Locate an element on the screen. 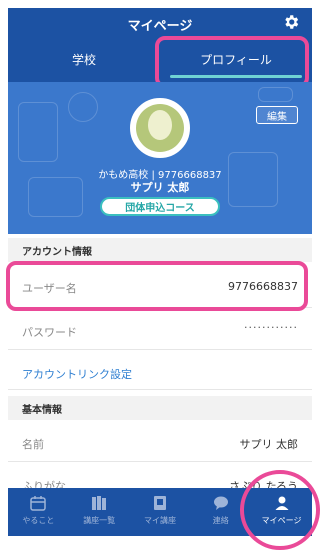 The image size is (320, 550). nav-courses: 講座一覧 is located at coordinates (99, 512).